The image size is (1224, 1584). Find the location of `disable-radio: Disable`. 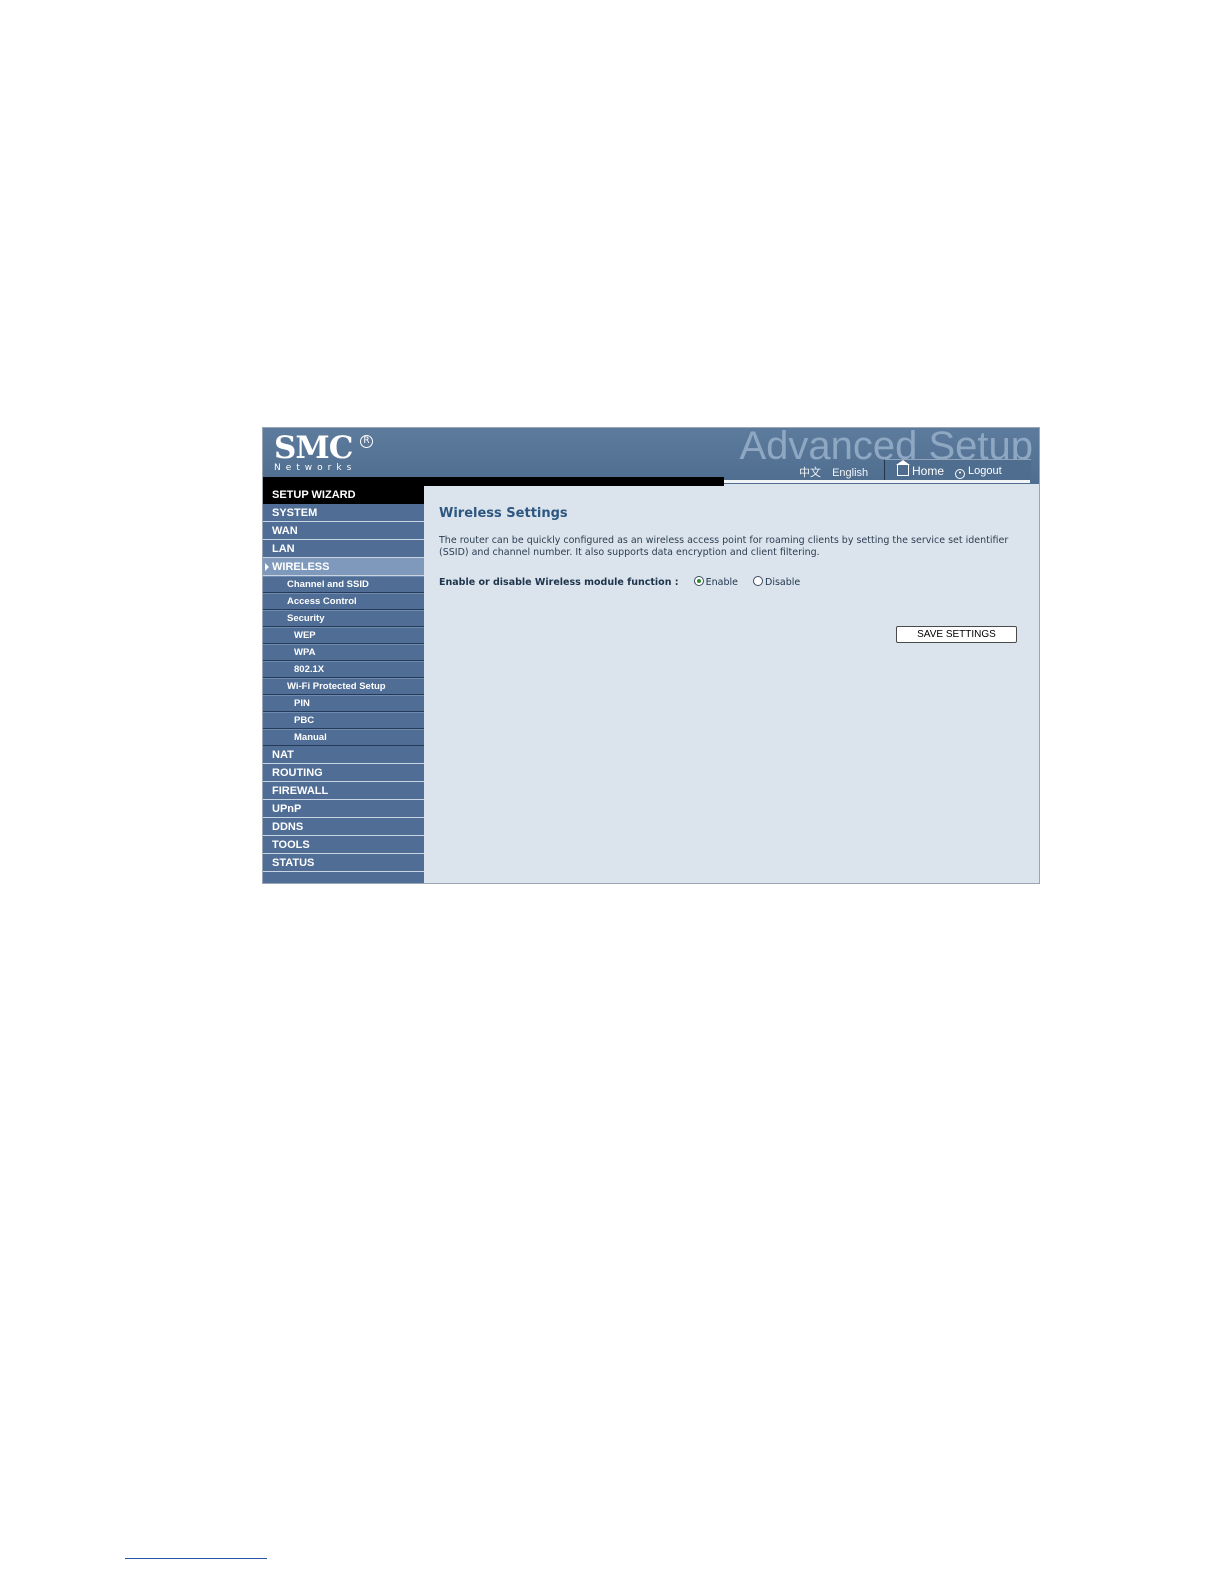

disable-radio: Disable is located at coordinates (776, 581).